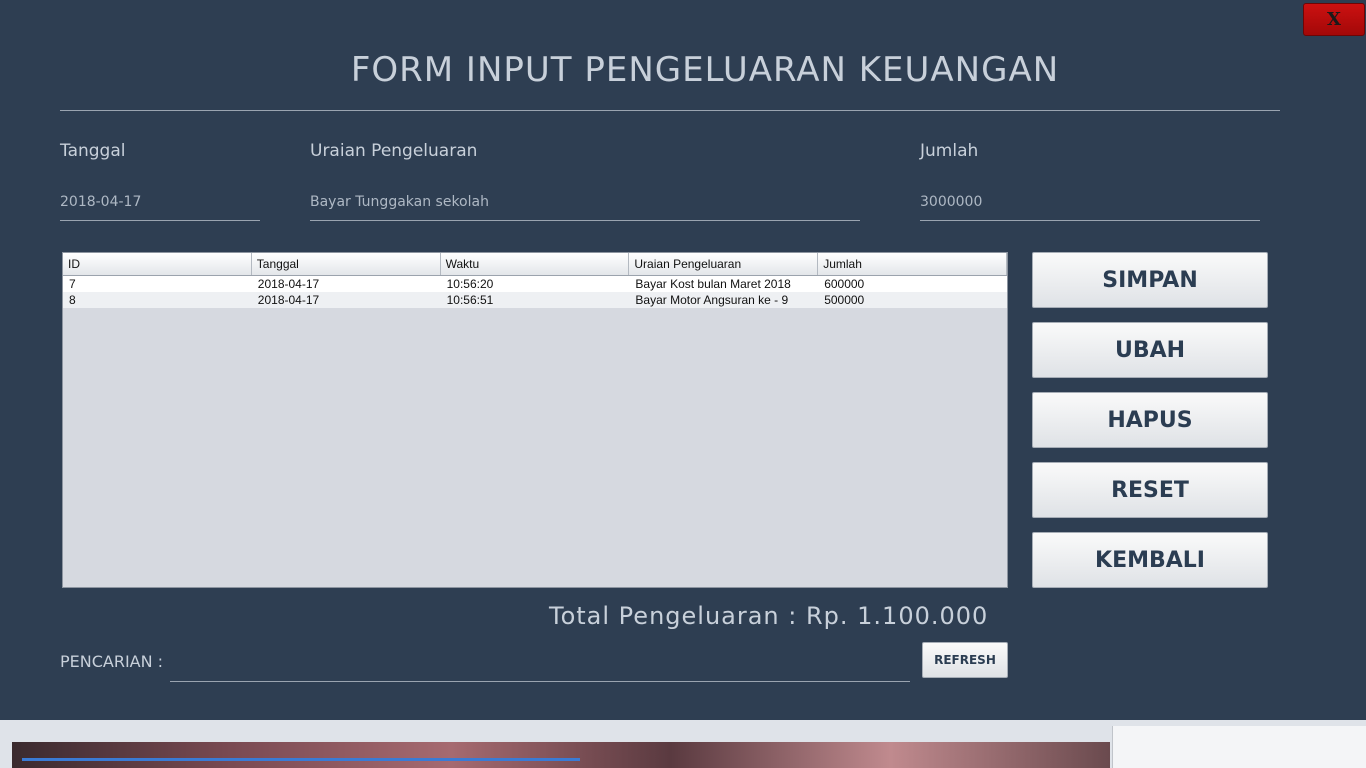 The width and height of the screenshot is (1366, 768). Describe the element at coordinates (912, 264) in the screenshot. I see `column-header-jumlah: Jumlah` at that location.